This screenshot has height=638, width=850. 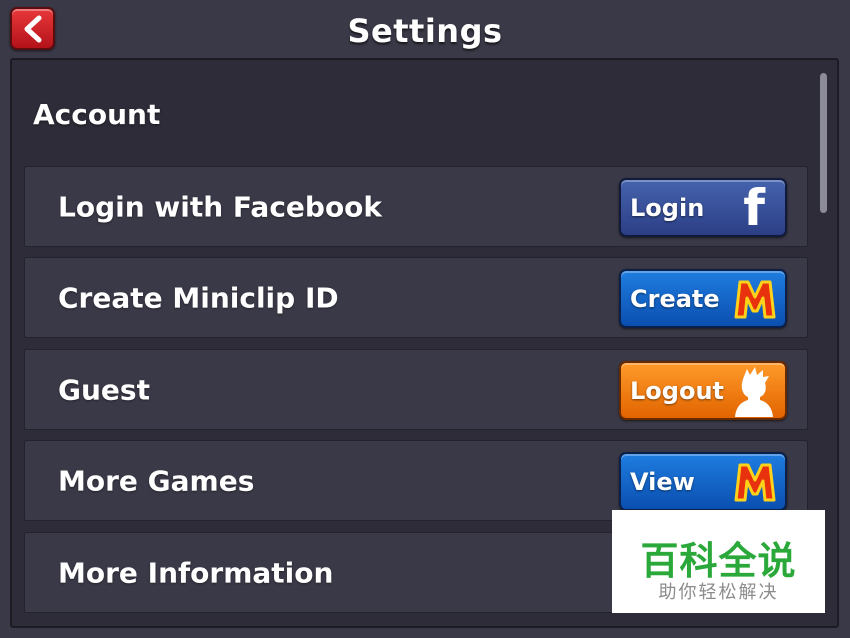 I want to click on watermark-sub-text: 助你轻松解决, so click(x=718, y=592).